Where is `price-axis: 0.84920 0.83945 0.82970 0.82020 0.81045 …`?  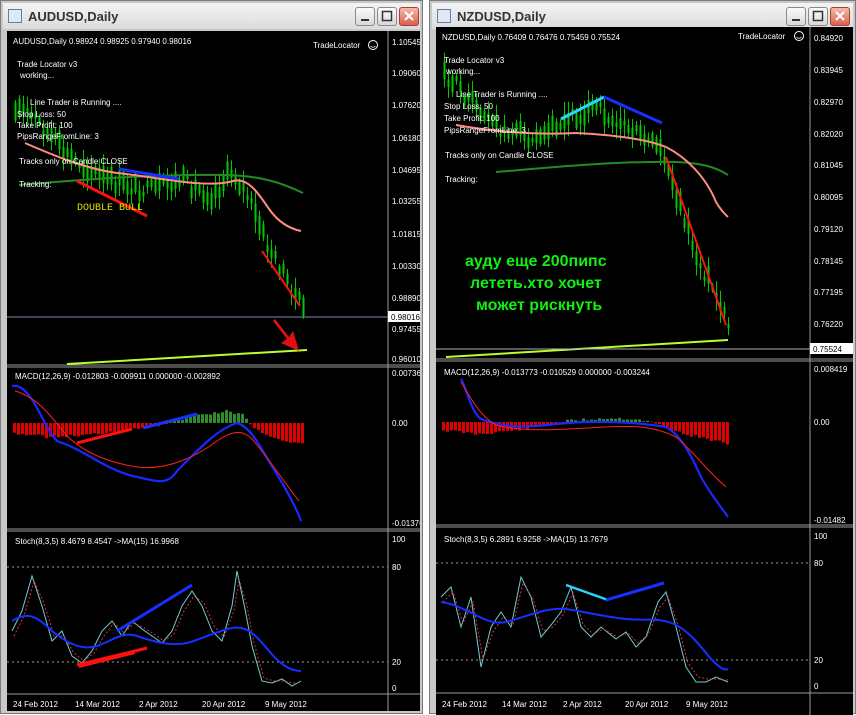 price-axis: 0.84920 0.83945 0.82970 0.82020 0.81045 … is located at coordinates (831, 194).